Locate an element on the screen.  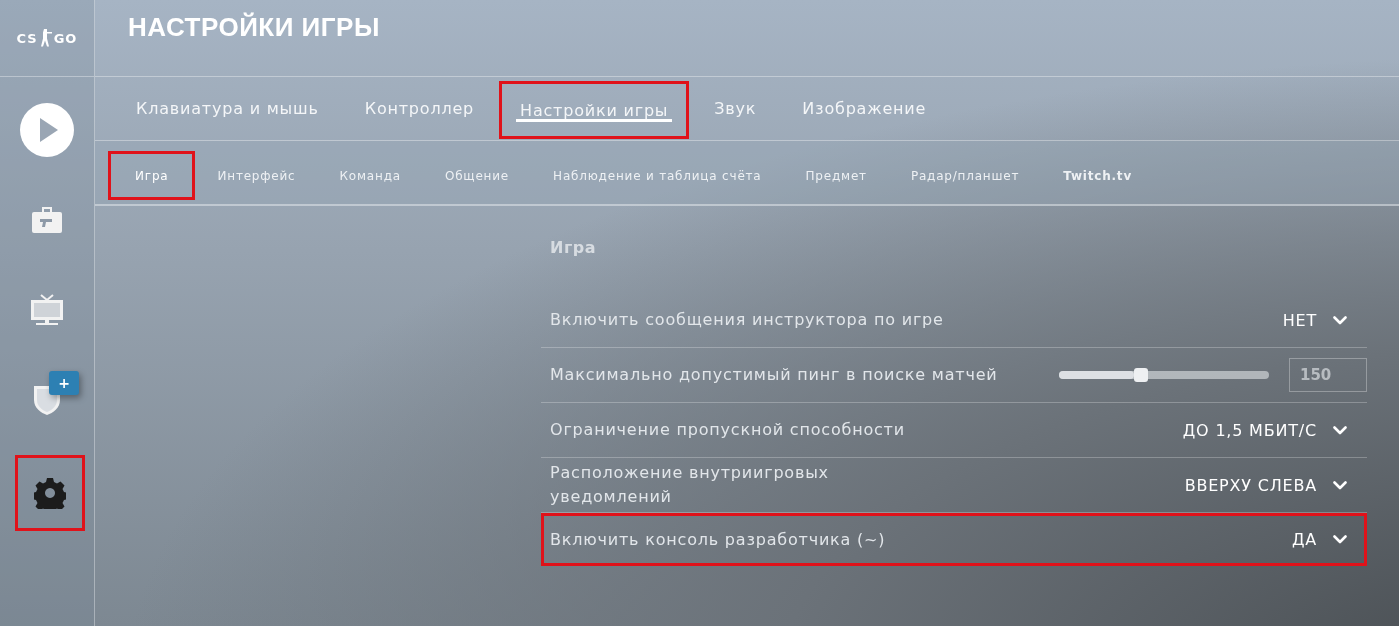
briefcase-icon is located at coordinates (47, 220).